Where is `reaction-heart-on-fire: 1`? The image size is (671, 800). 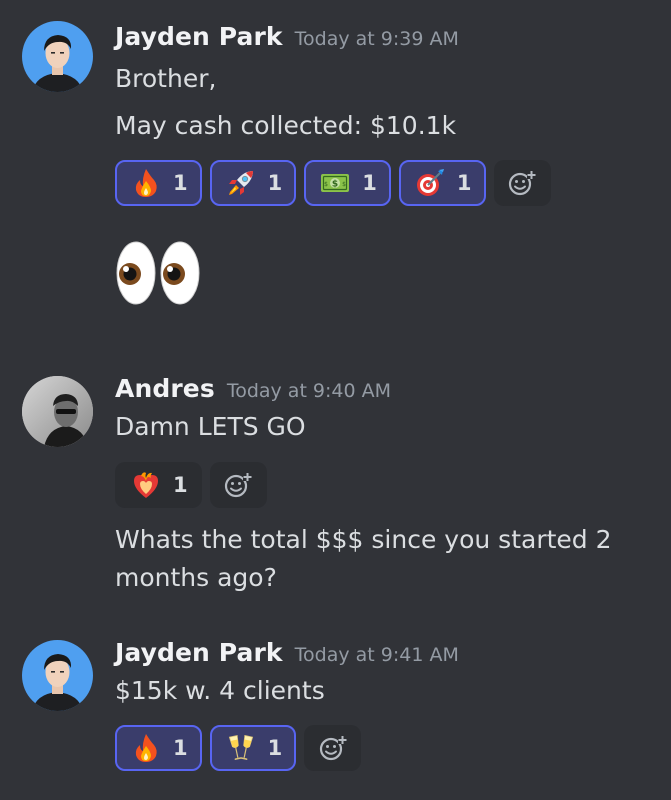 reaction-heart-on-fire: 1 is located at coordinates (158, 485).